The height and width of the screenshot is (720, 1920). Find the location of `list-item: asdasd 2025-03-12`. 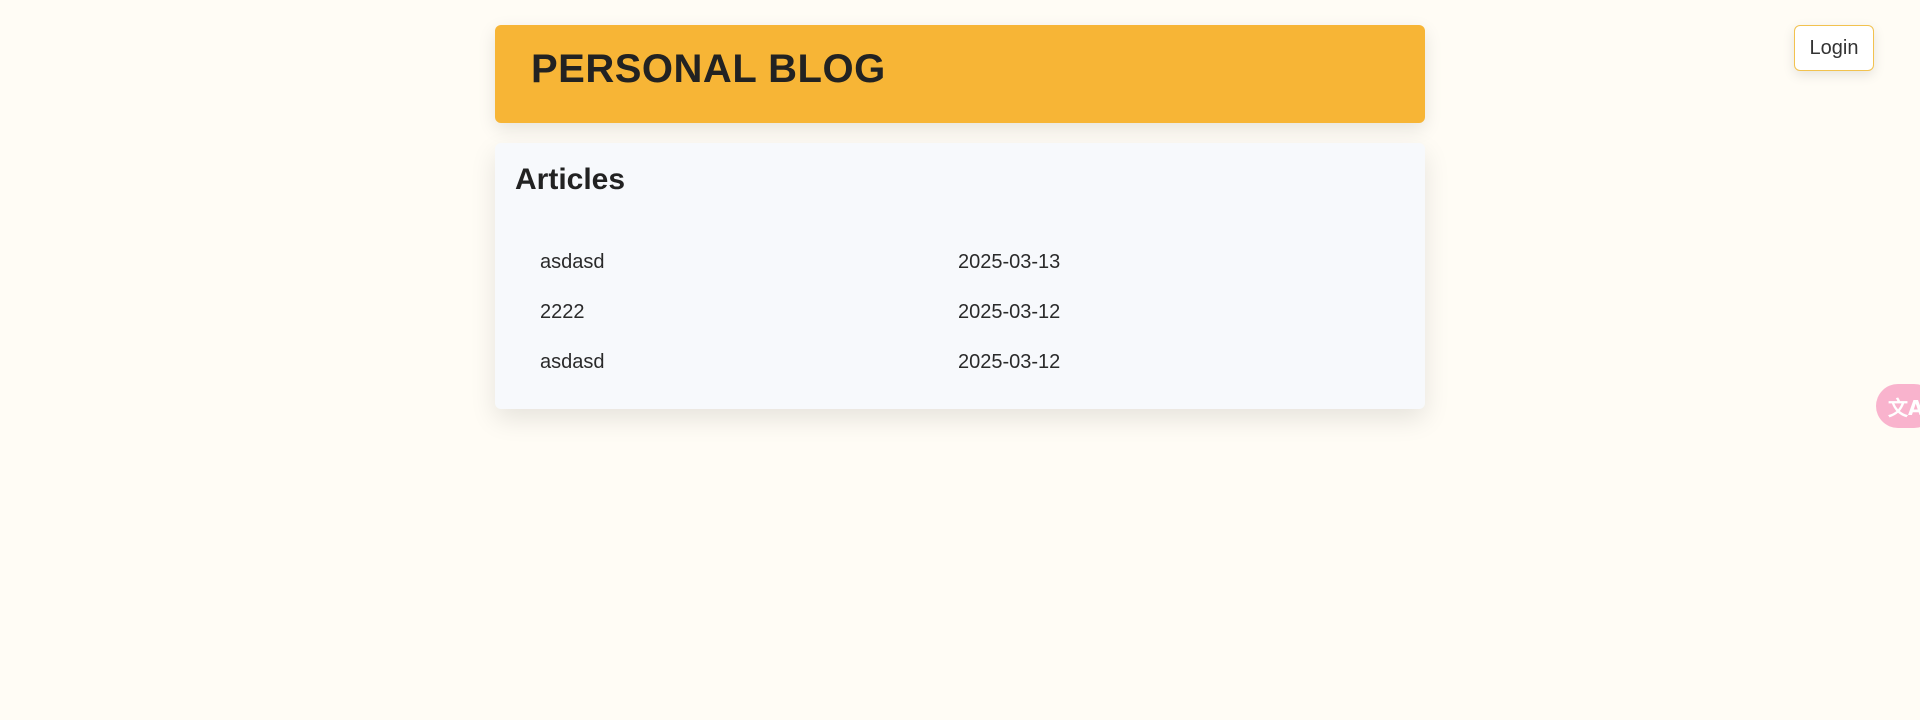

list-item: asdasd 2025-03-12 is located at coordinates (960, 364).